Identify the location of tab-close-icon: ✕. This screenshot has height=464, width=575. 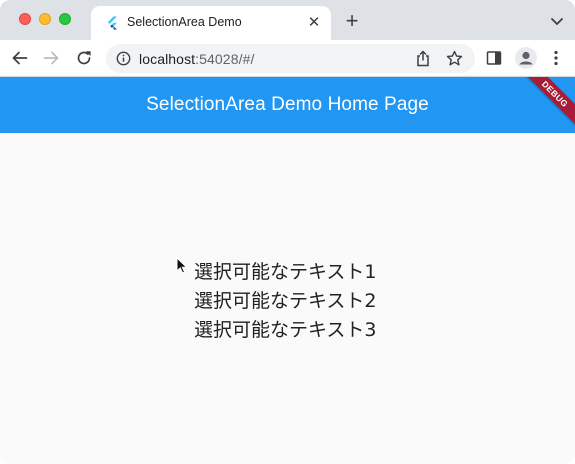
(314, 23).